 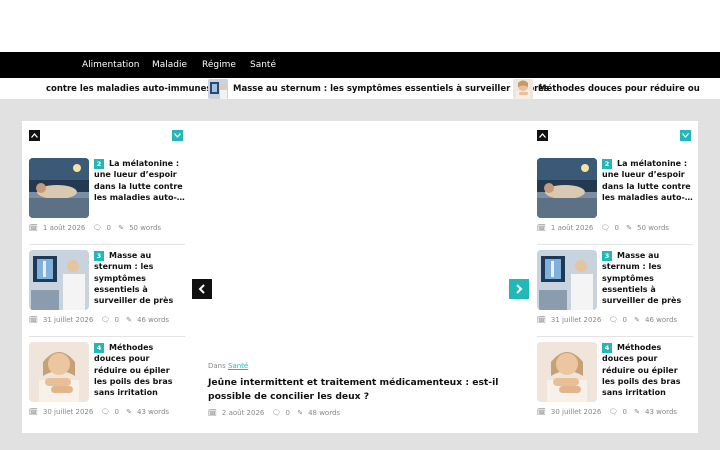 I want to click on chevron-right-icon, so click(x=519, y=289).